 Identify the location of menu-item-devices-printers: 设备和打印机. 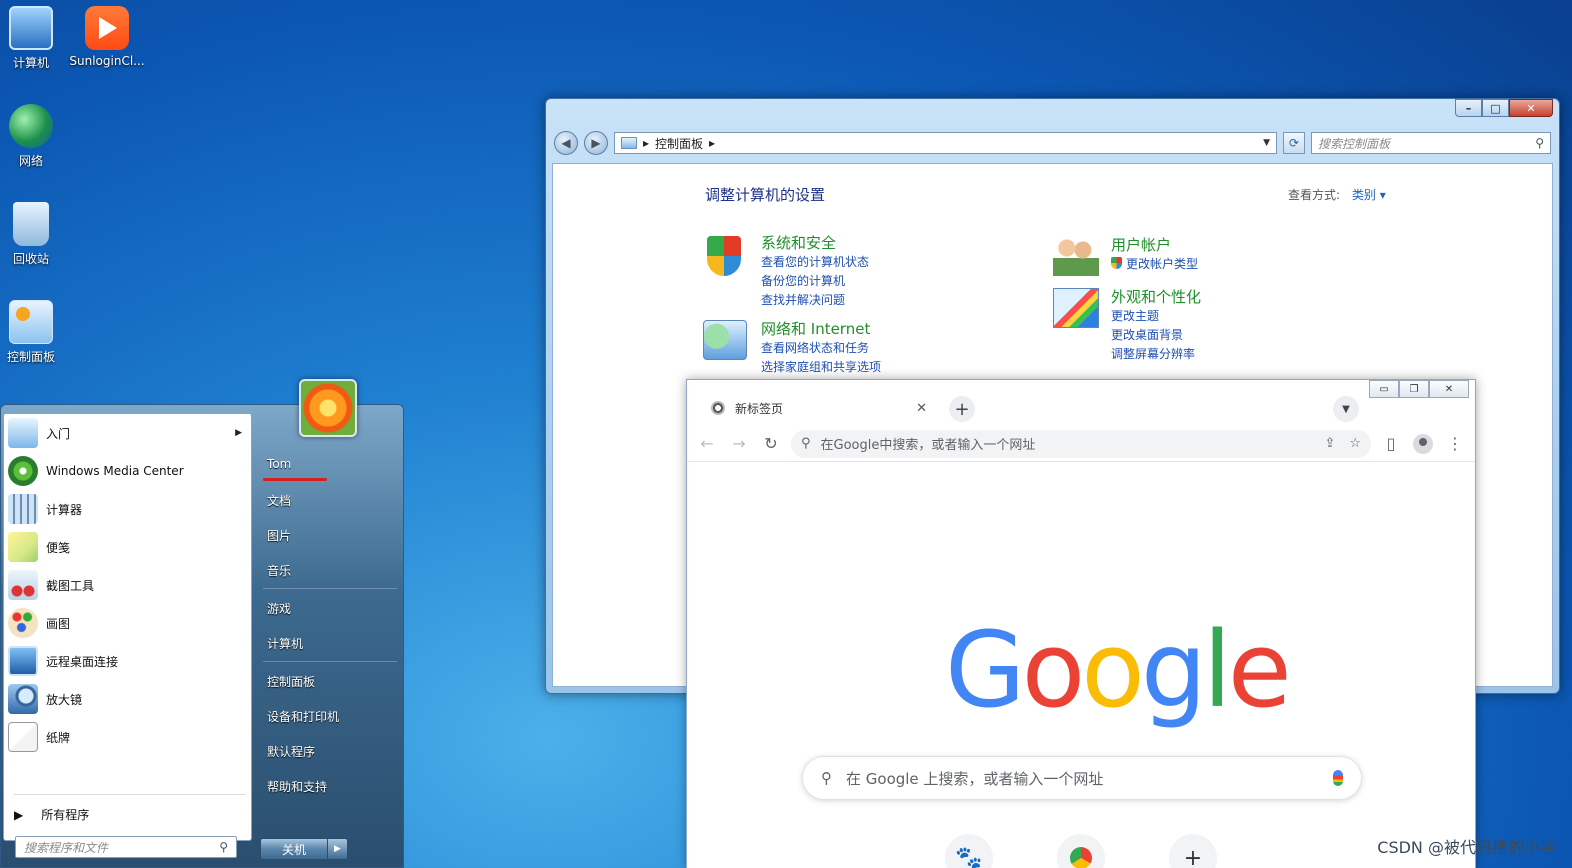
(303, 716).